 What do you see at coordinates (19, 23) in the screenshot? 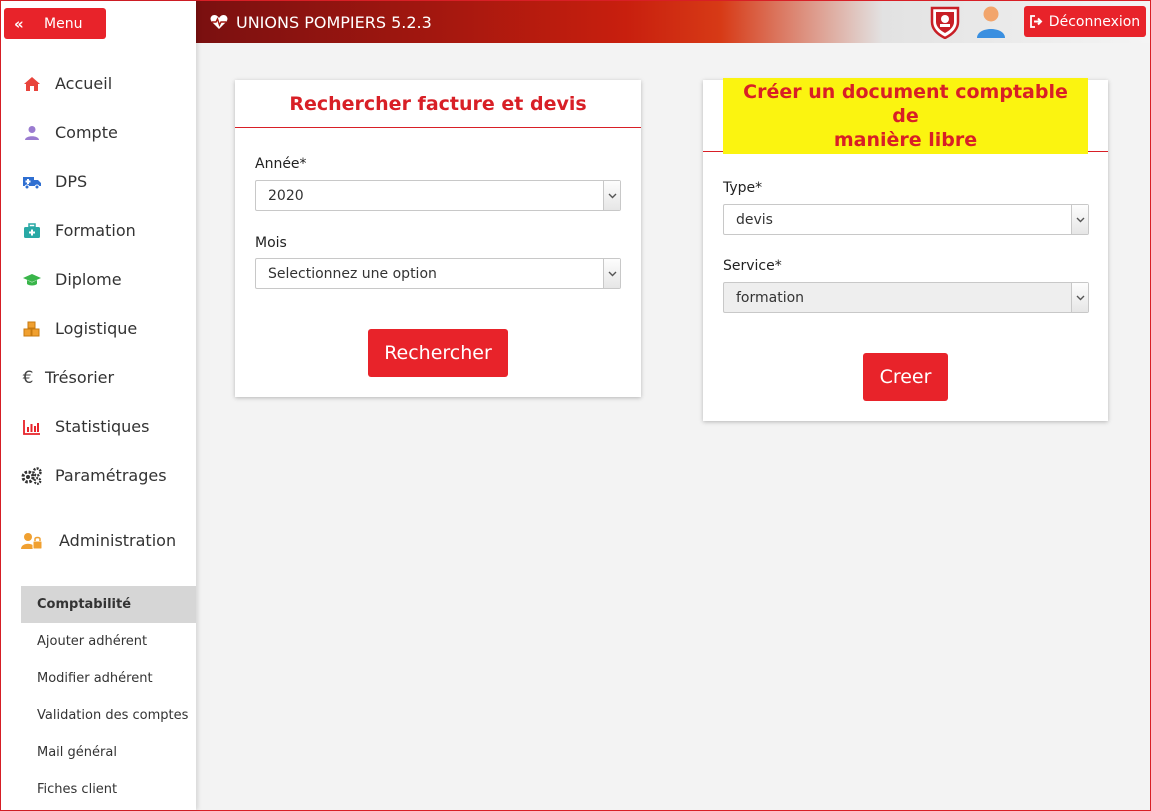
I see `double-chevron-left-icon: «` at bounding box center [19, 23].